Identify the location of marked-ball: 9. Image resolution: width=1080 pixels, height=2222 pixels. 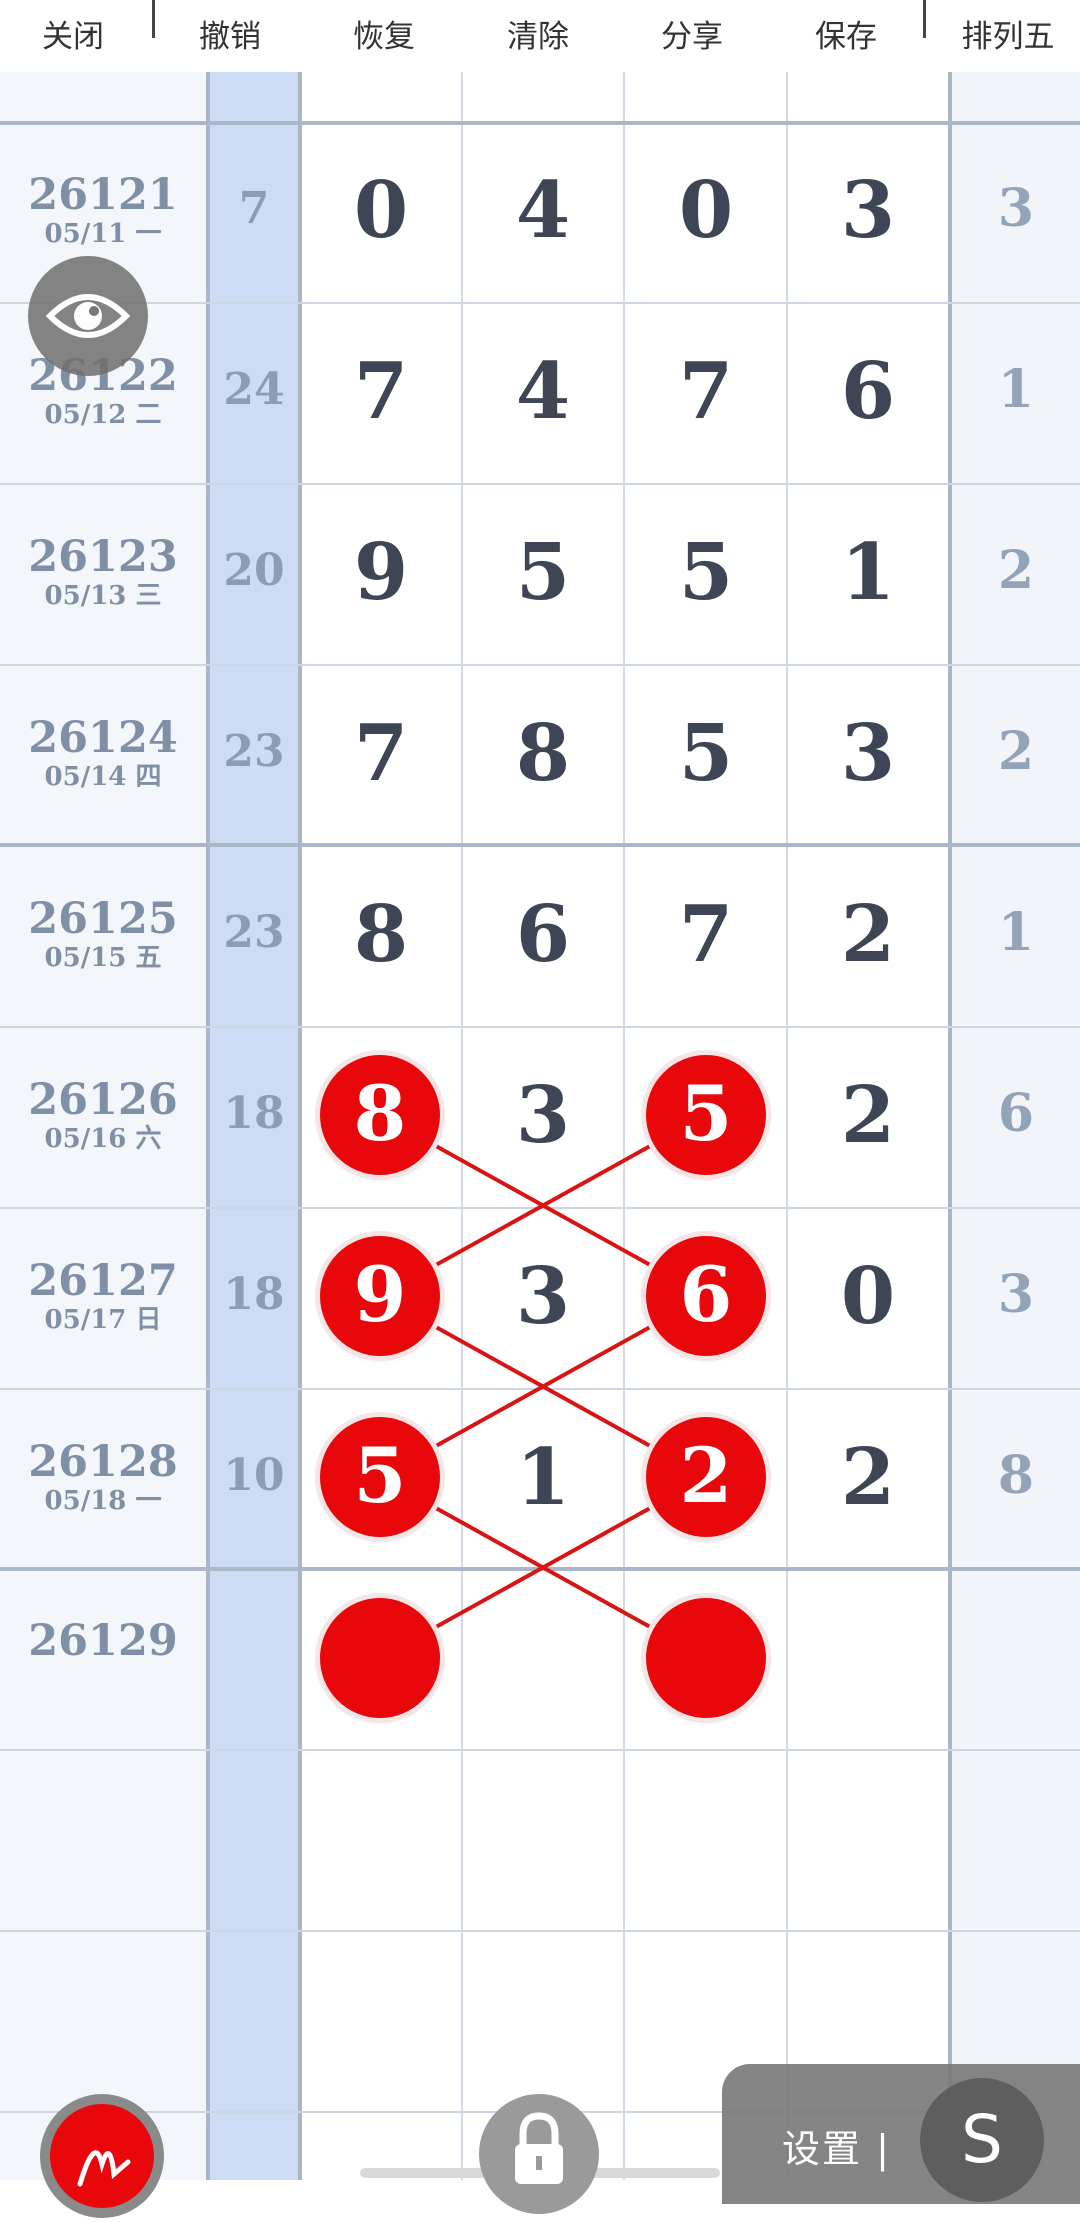
(380, 1296).